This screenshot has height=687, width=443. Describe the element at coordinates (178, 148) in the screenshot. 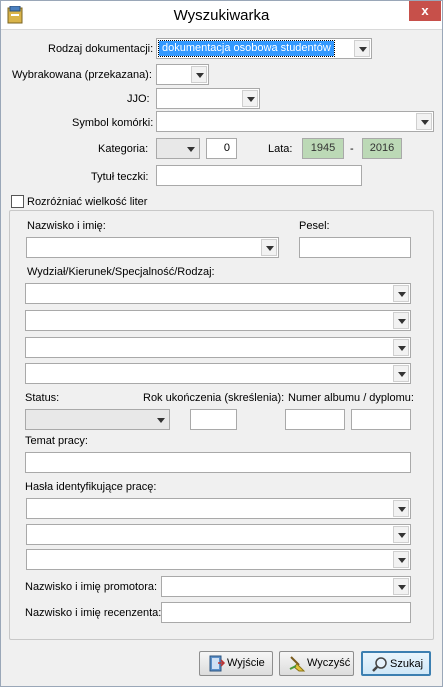

I see `kategoria-select` at that location.